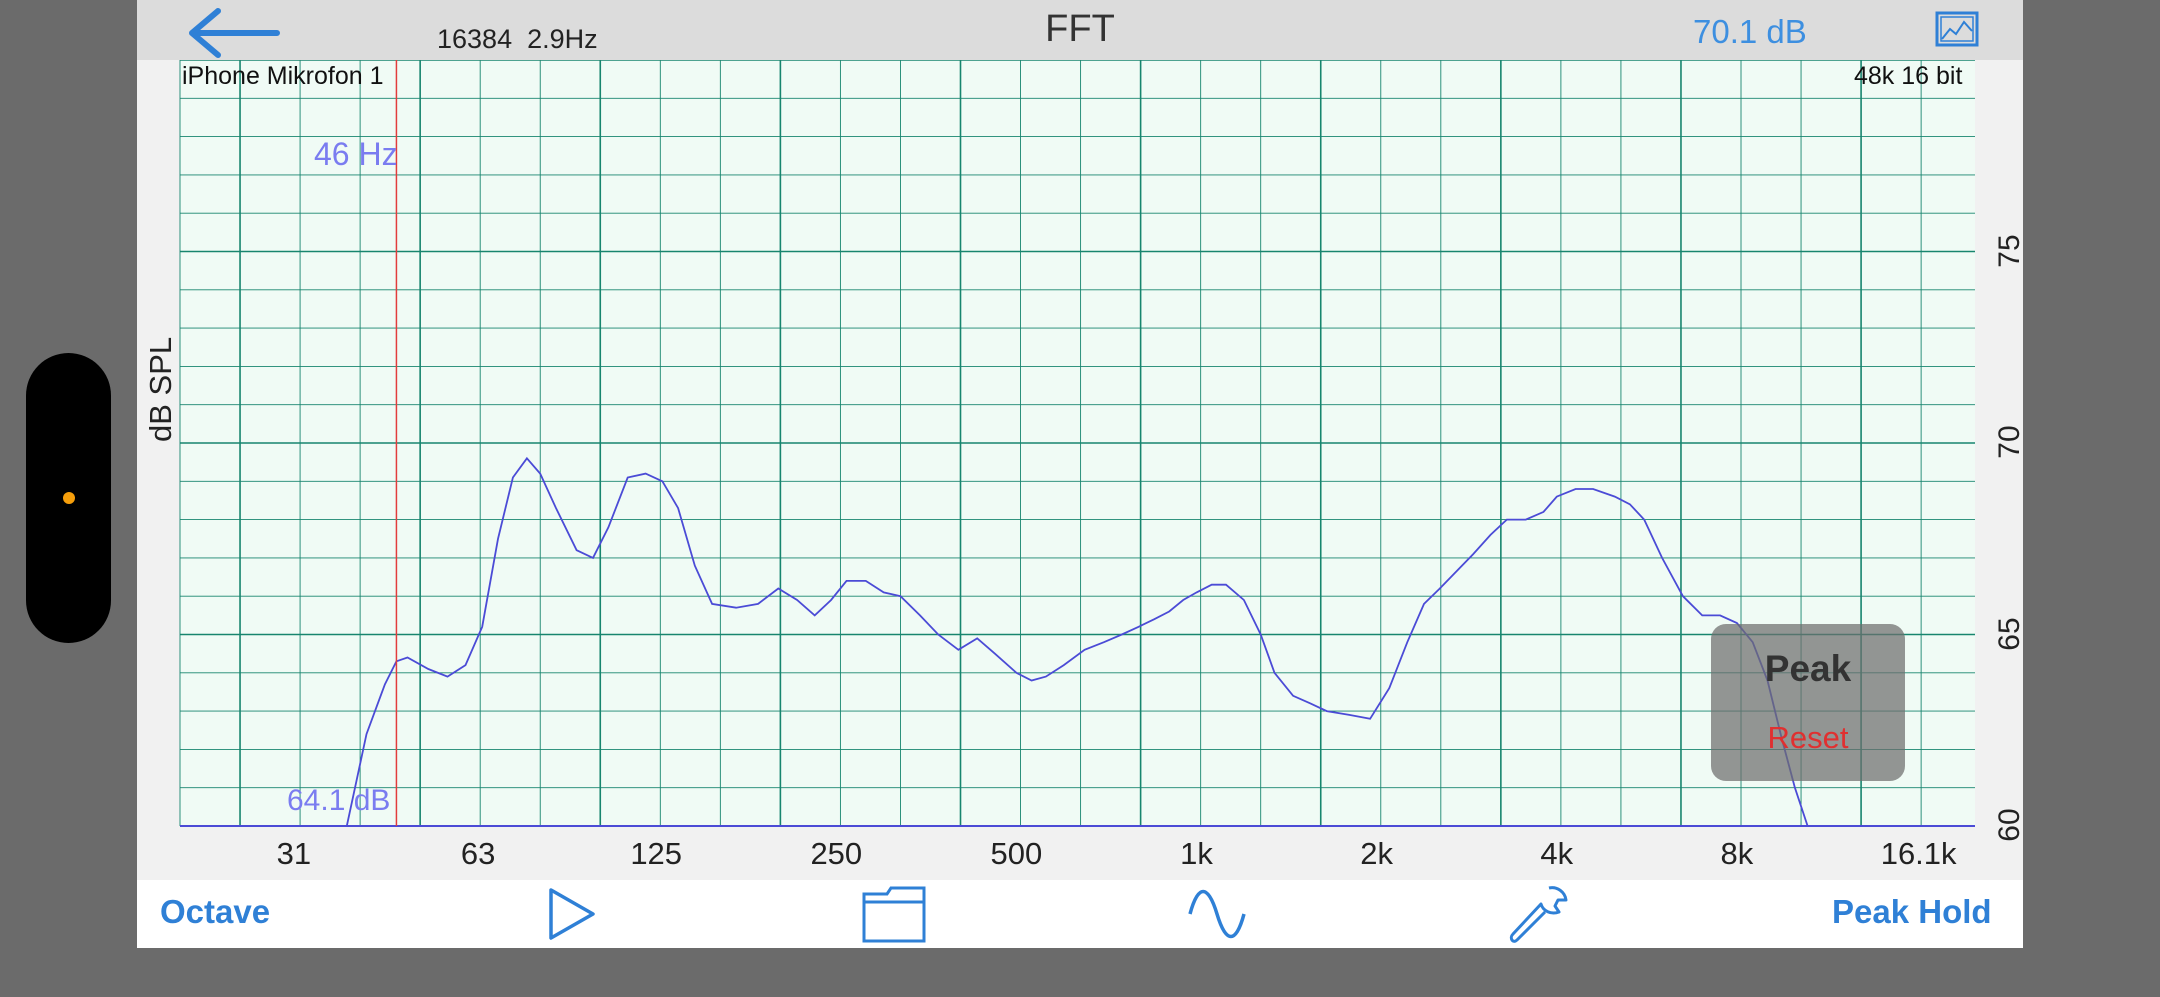 The image size is (2160, 997). I want to click on device-label: iPhone Mikrofon 1, so click(283, 76).